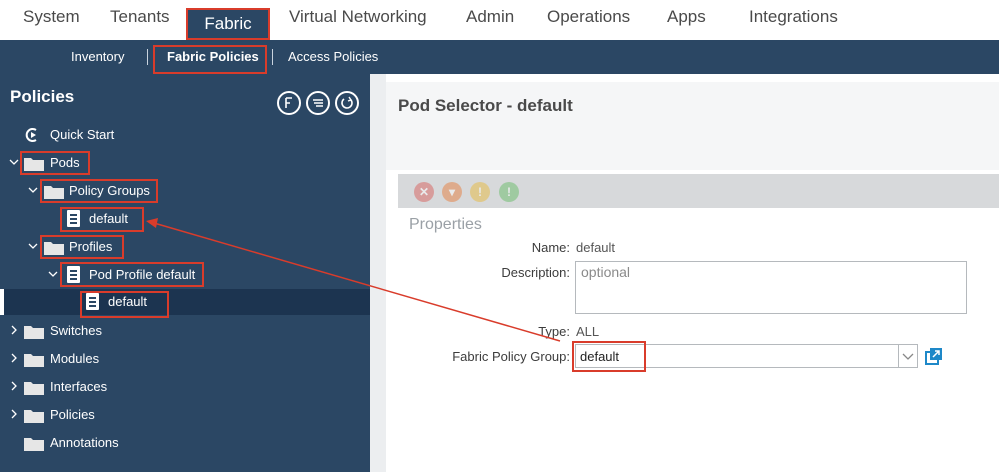 The width and height of the screenshot is (999, 472). What do you see at coordinates (185, 387) in the screenshot?
I see `tree-item-interfaces: Interfaces` at bounding box center [185, 387].